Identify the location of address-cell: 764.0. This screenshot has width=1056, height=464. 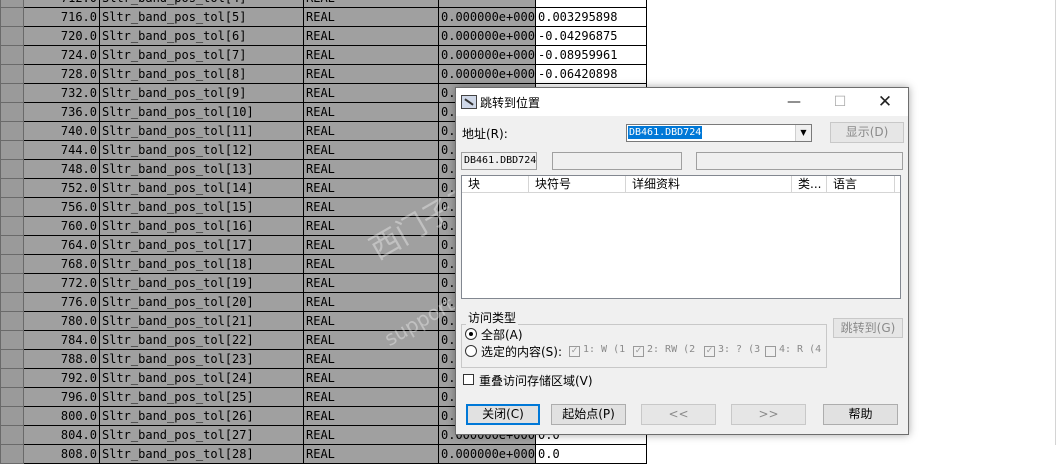
(61, 245).